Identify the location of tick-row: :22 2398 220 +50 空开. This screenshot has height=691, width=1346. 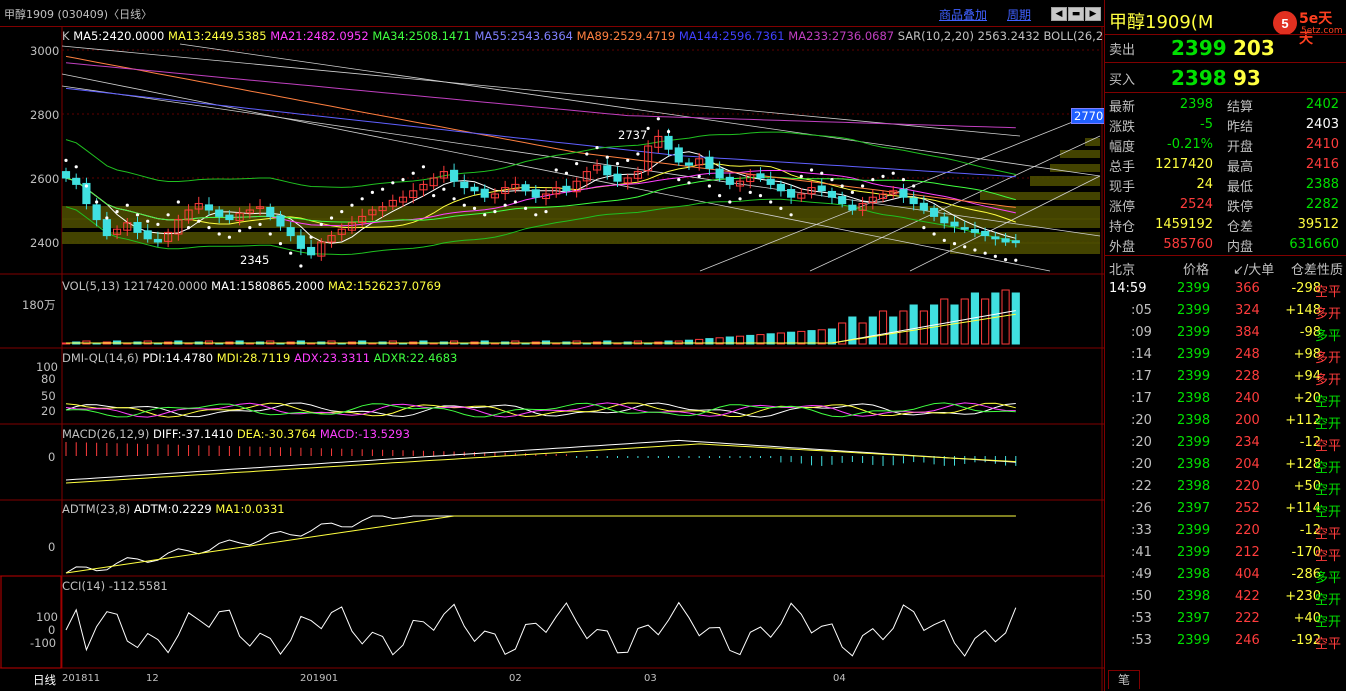
(1225, 487).